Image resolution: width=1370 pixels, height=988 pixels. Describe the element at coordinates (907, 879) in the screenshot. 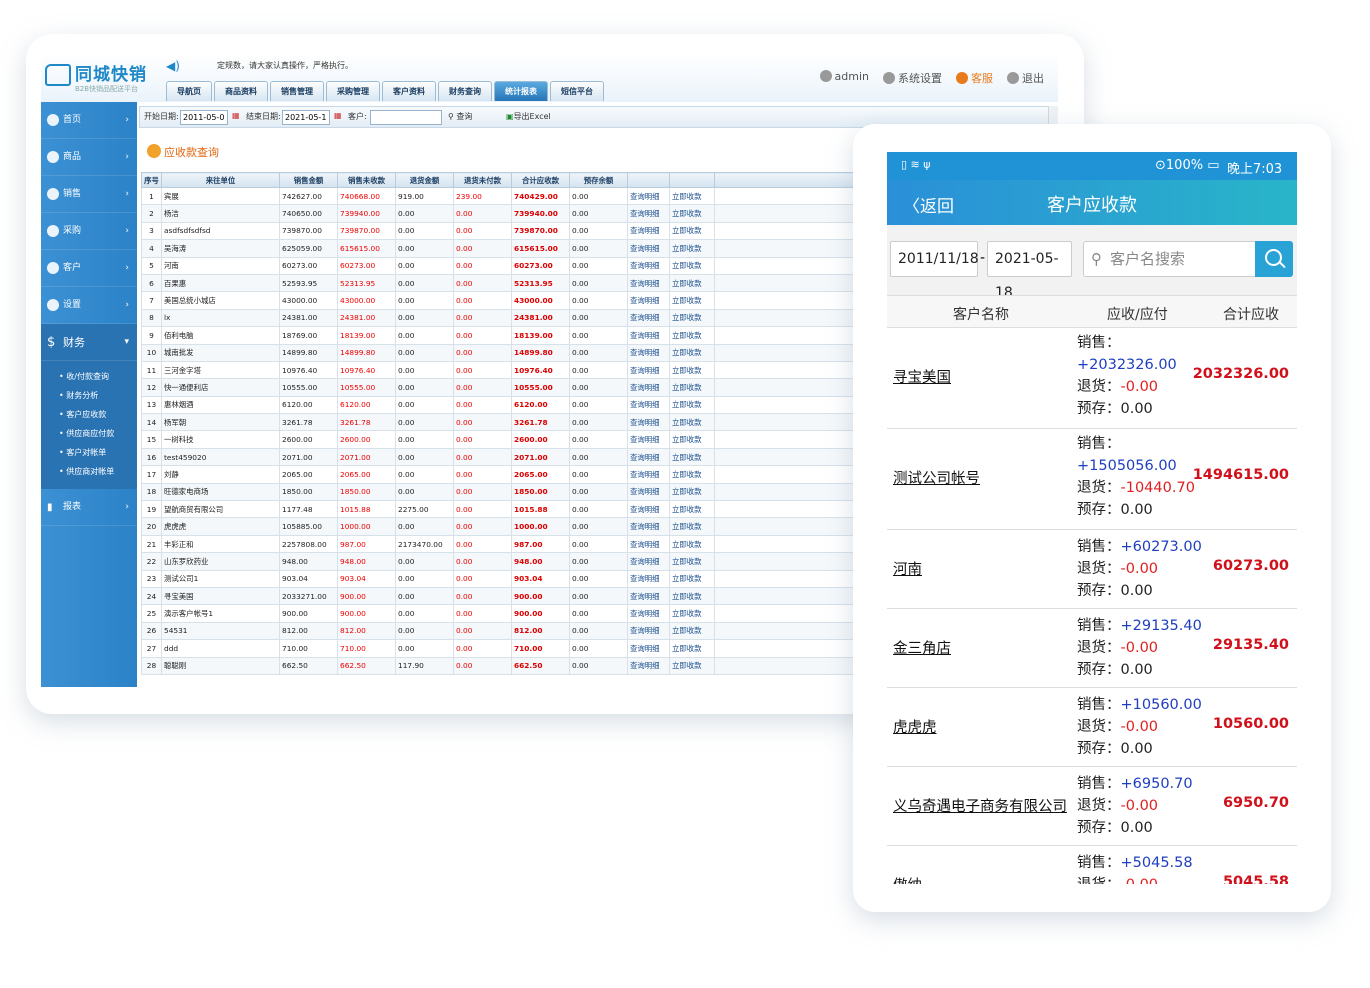

I see `customer-name-link: 傲纳` at that location.